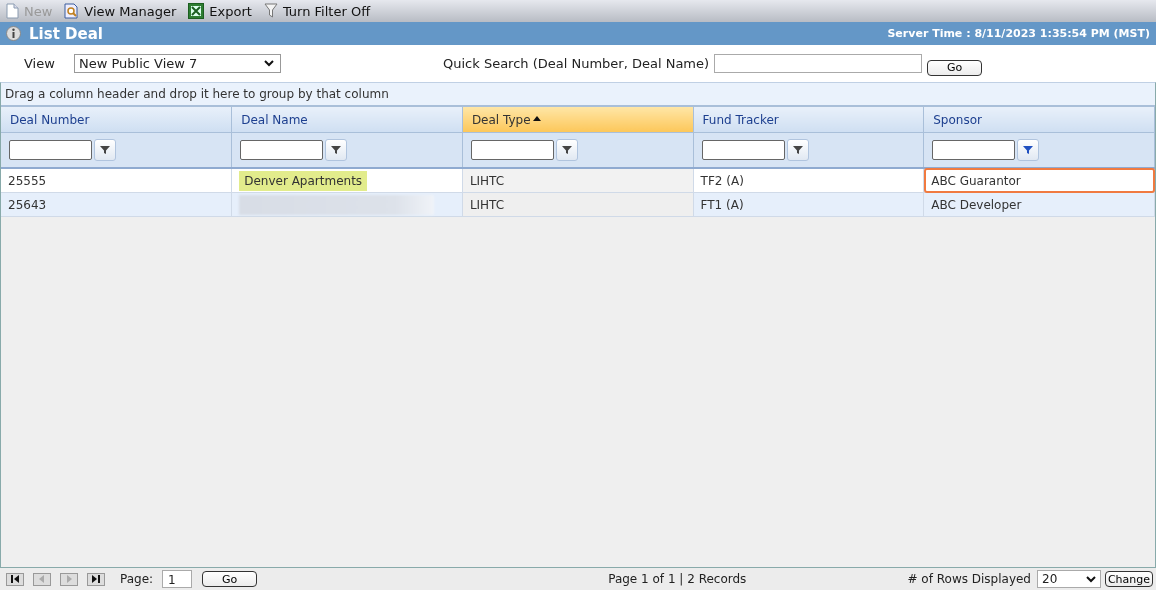 The image size is (1156, 590). What do you see at coordinates (808, 180) in the screenshot?
I see `table-cell: TF2 (A)` at bounding box center [808, 180].